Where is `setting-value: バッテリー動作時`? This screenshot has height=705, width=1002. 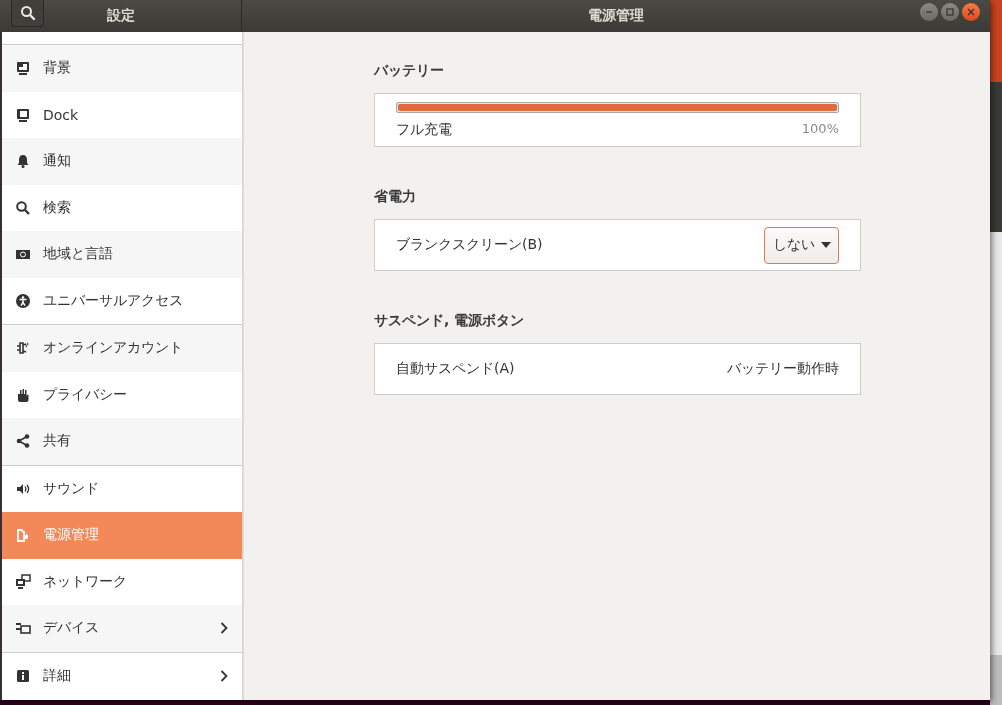 setting-value: バッテリー動作時 is located at coordinates (783, 369).